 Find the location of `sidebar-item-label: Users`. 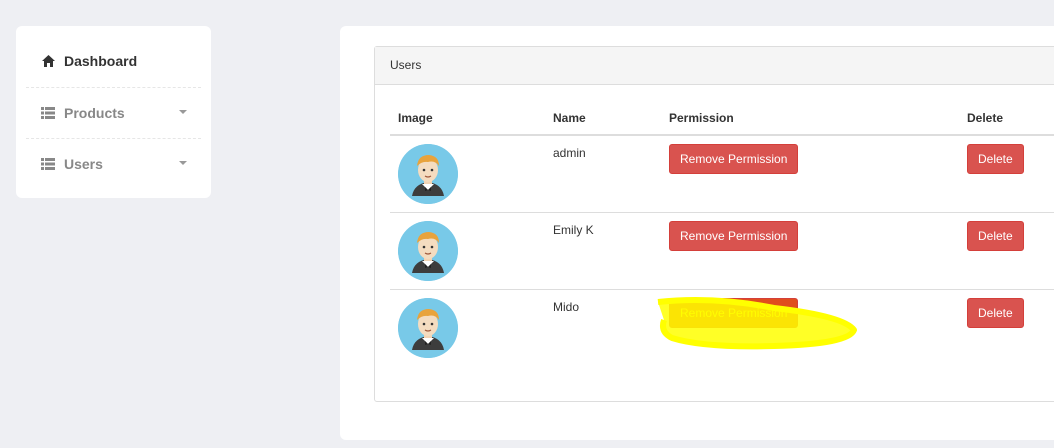

sidebar-item-label: Users is located at coordinates (83, 163).